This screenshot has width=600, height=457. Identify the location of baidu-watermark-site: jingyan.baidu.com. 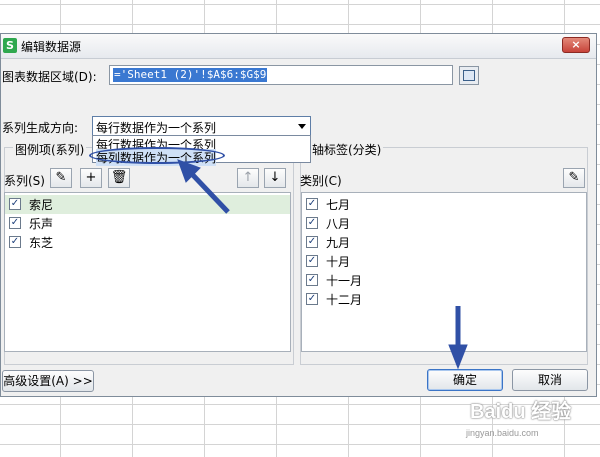
(502, 433).